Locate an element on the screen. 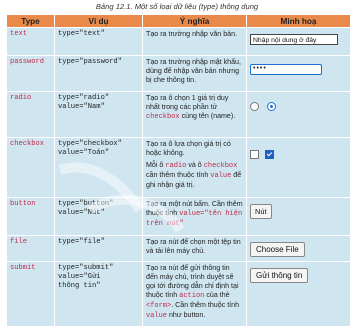 The image size is (354, 330). type-cell: submit is located at coordinates (30, 294).